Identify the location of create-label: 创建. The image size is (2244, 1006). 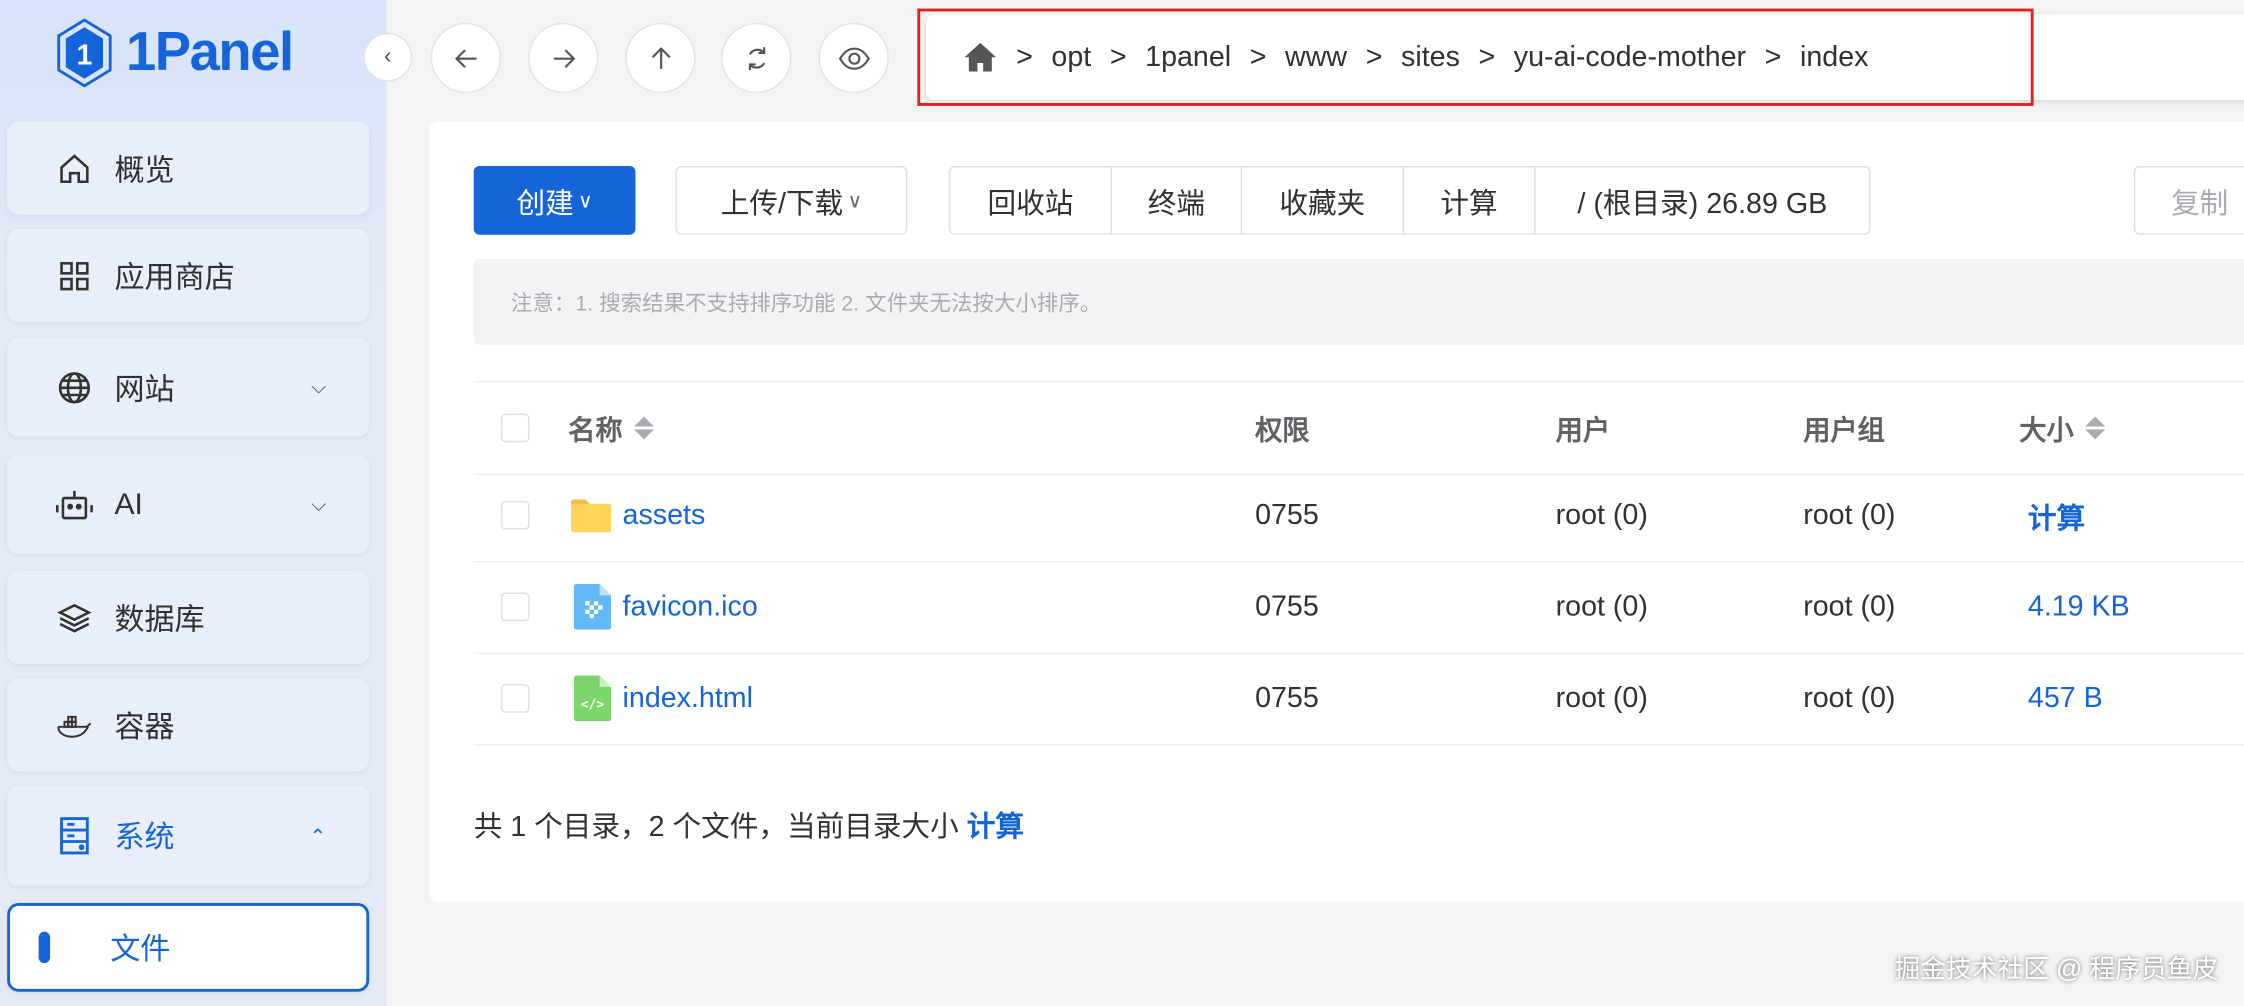
(545, 204).